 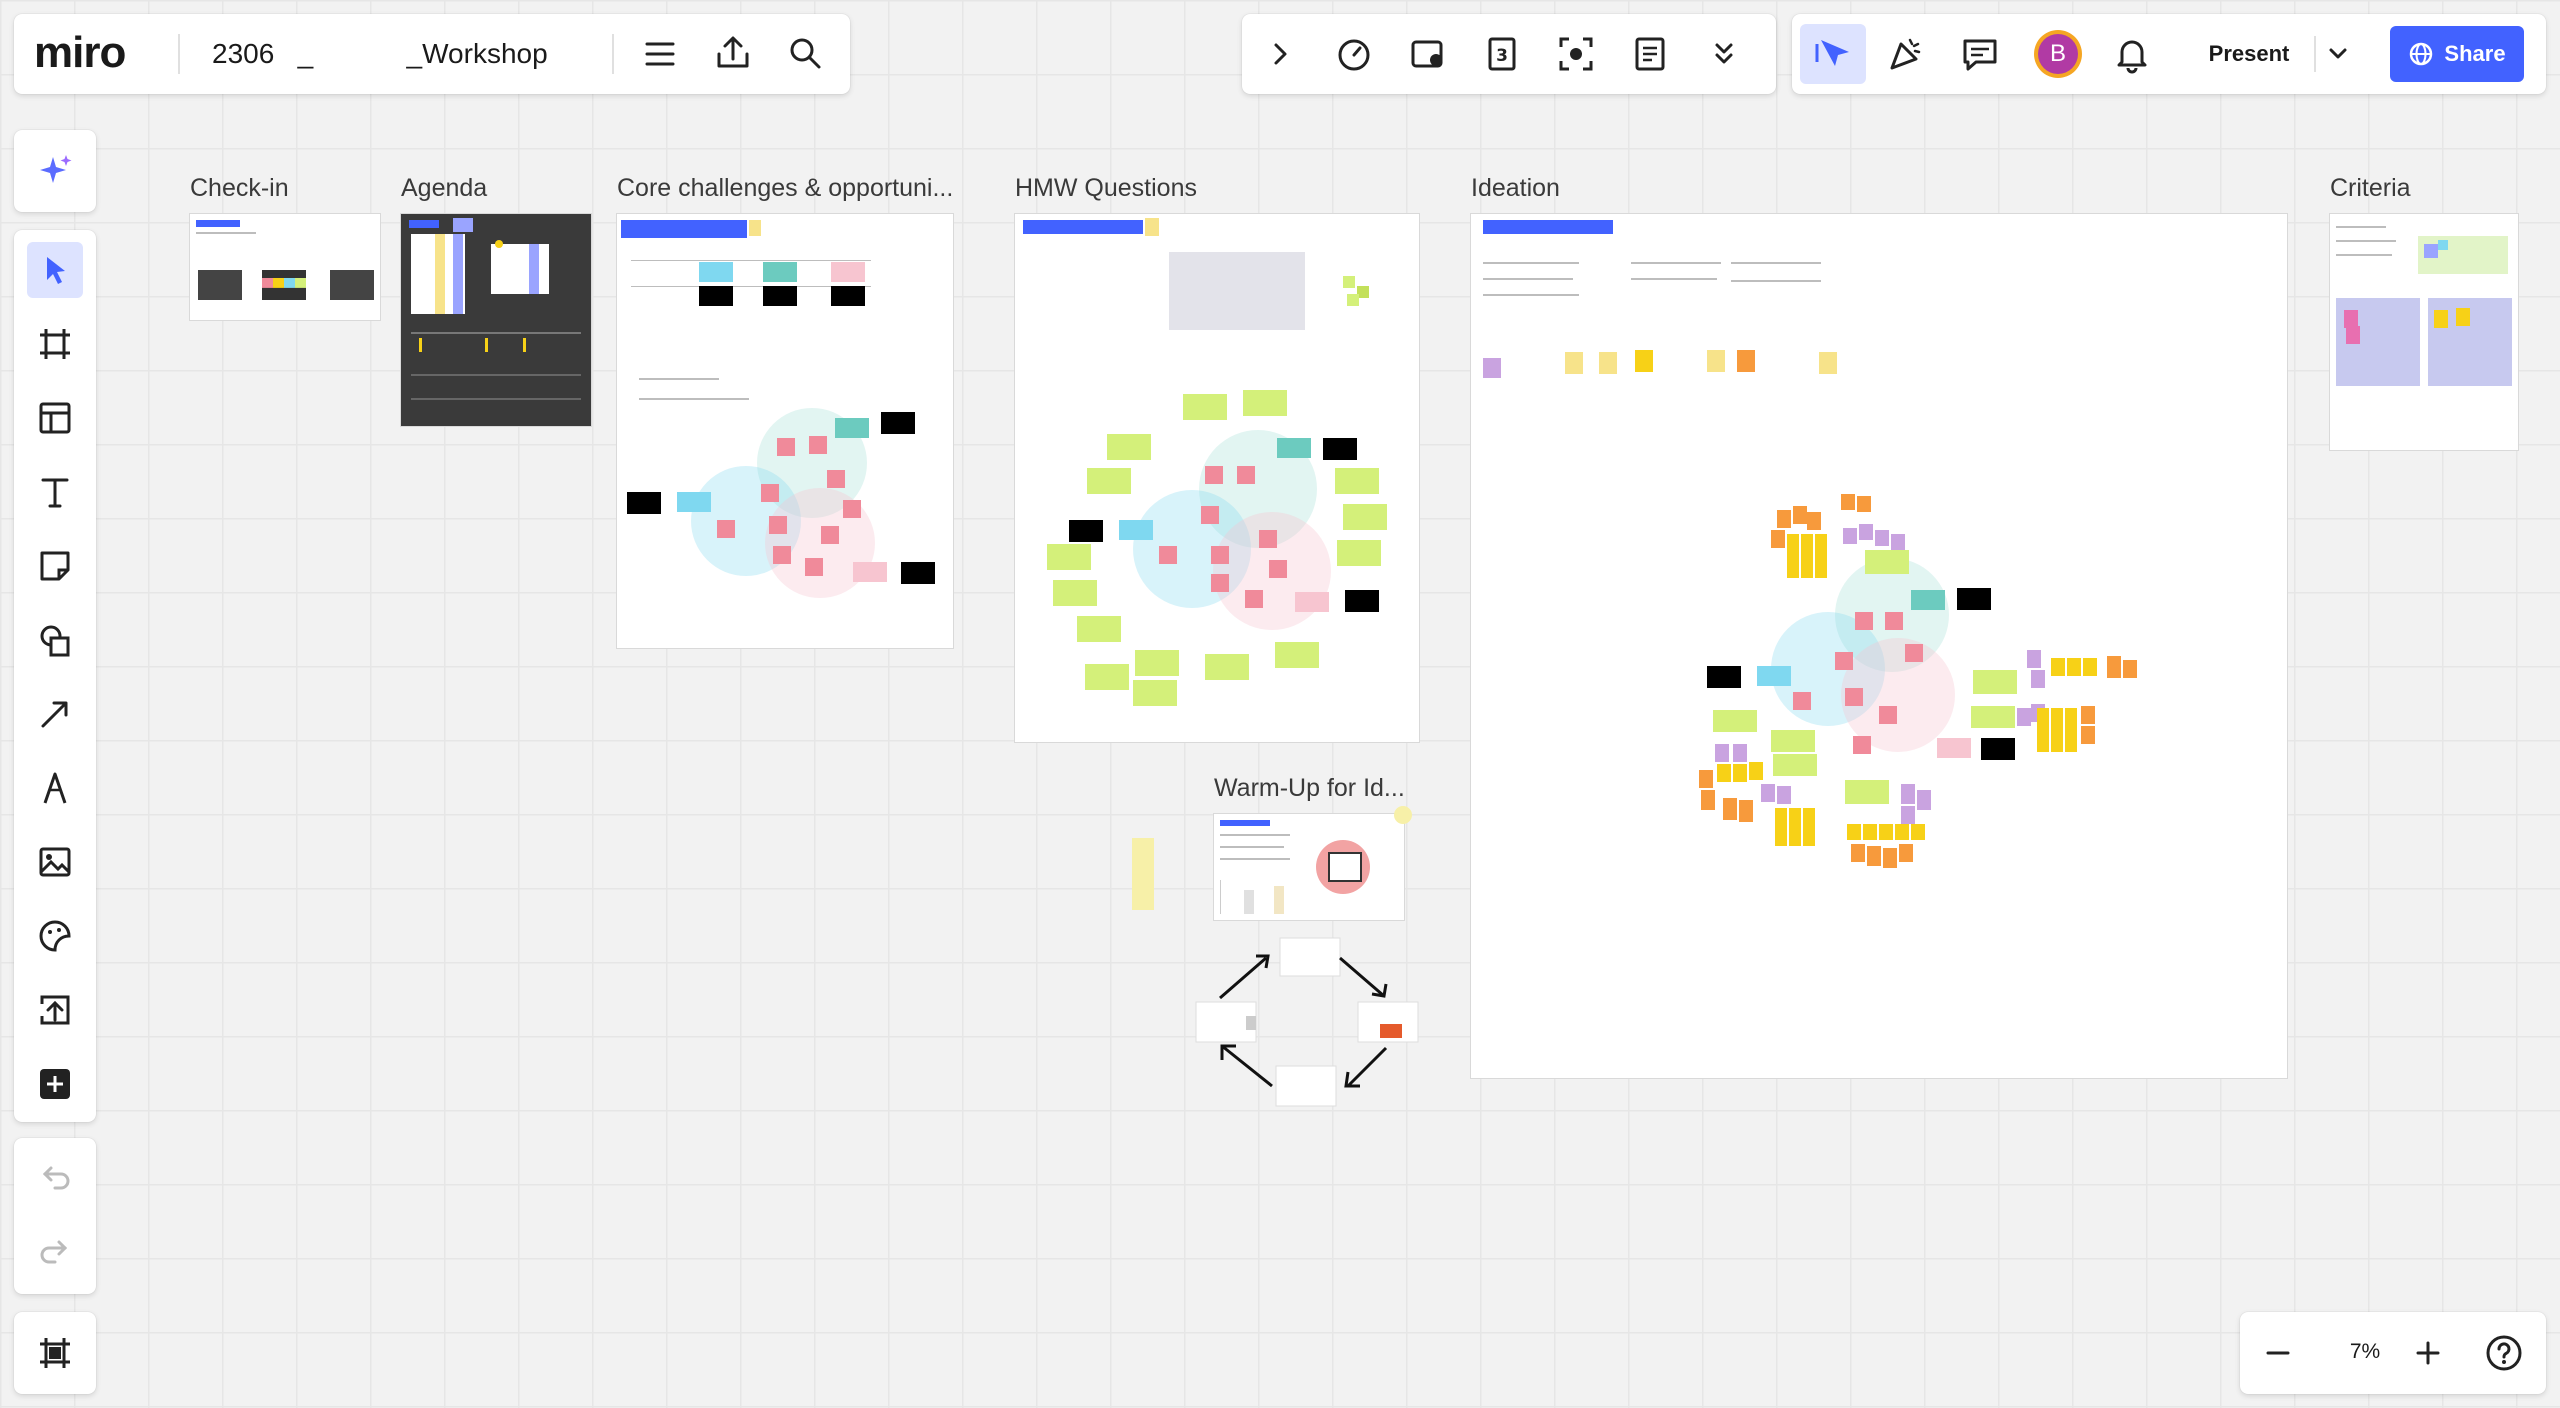 What do you see at coordinates (1502, 54) in the screenshot?
I see `voting-icon: 3` at bounding box center [1502, 54].